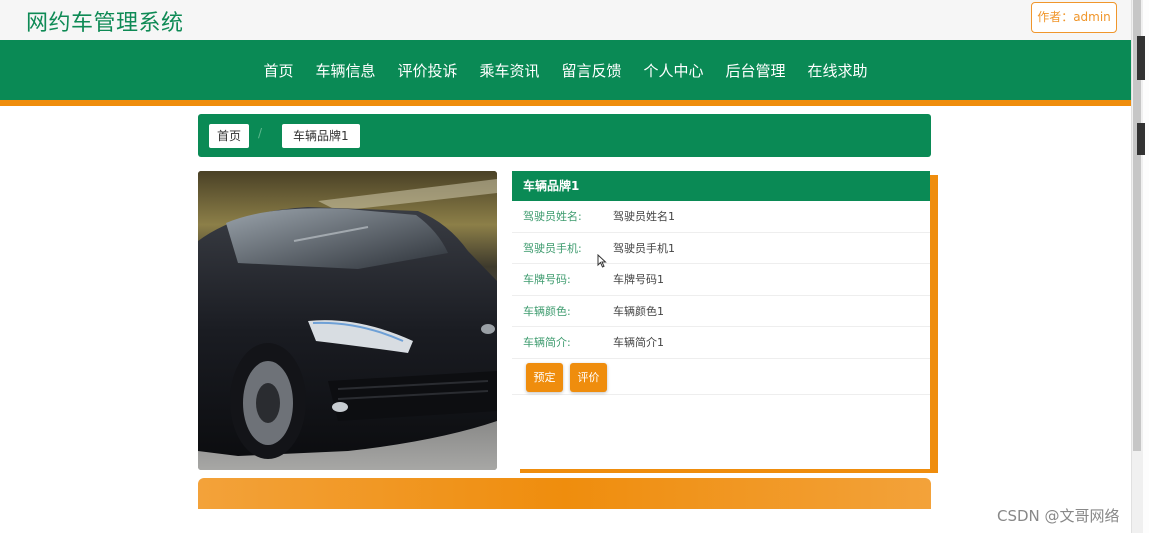 The height and width of the screenshot is (533, 1149). I want to click on site-title: 网约车管理系统, so click(105, 23).